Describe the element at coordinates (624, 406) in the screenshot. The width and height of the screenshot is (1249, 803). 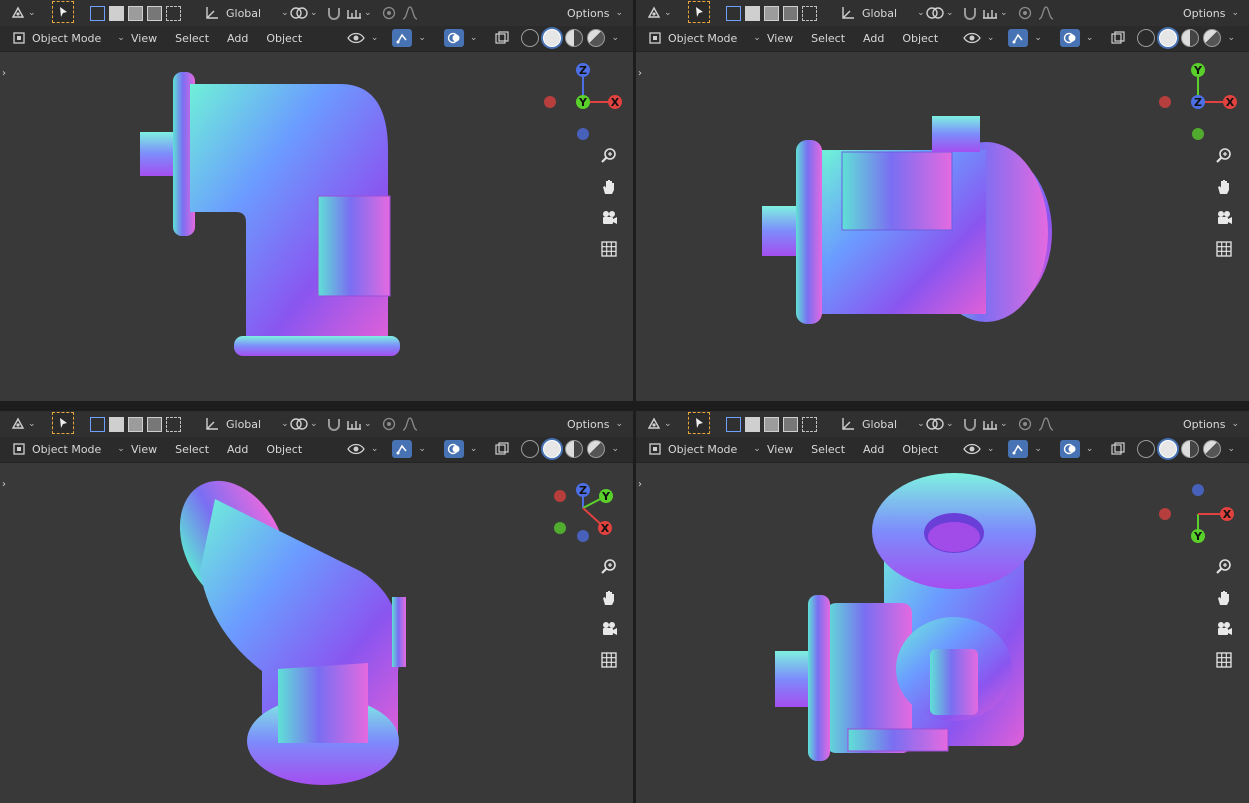
I see `horizontal-area-split` at that location.